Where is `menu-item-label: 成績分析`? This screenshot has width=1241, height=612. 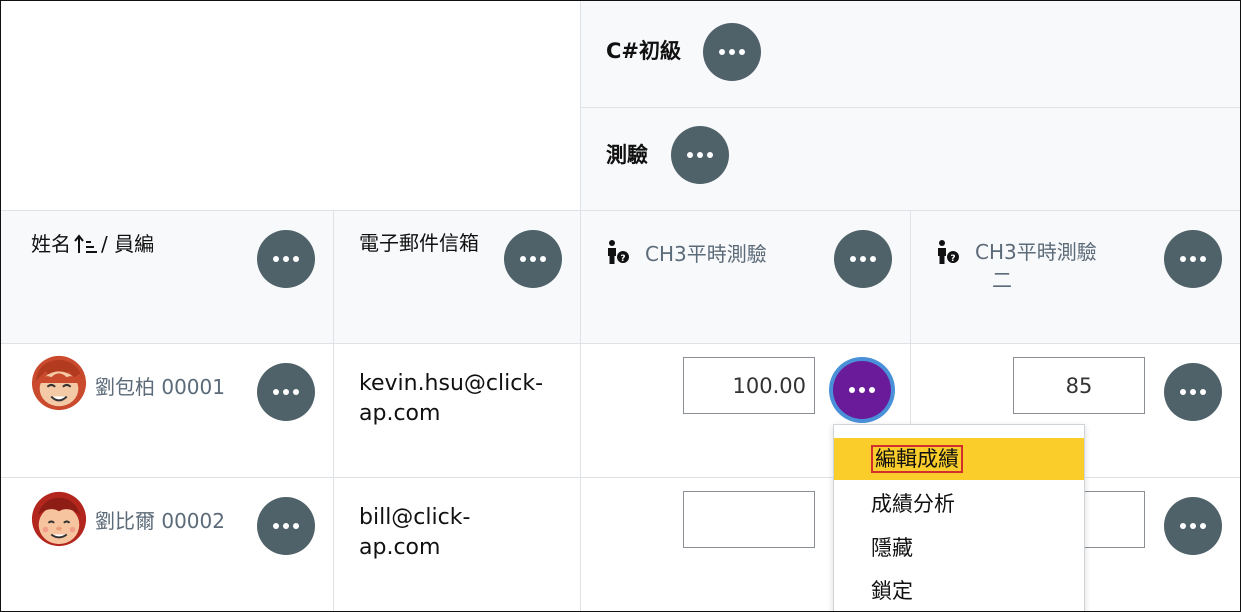
menu-item-label: 成績分析 is located at coordinates (913, 504).